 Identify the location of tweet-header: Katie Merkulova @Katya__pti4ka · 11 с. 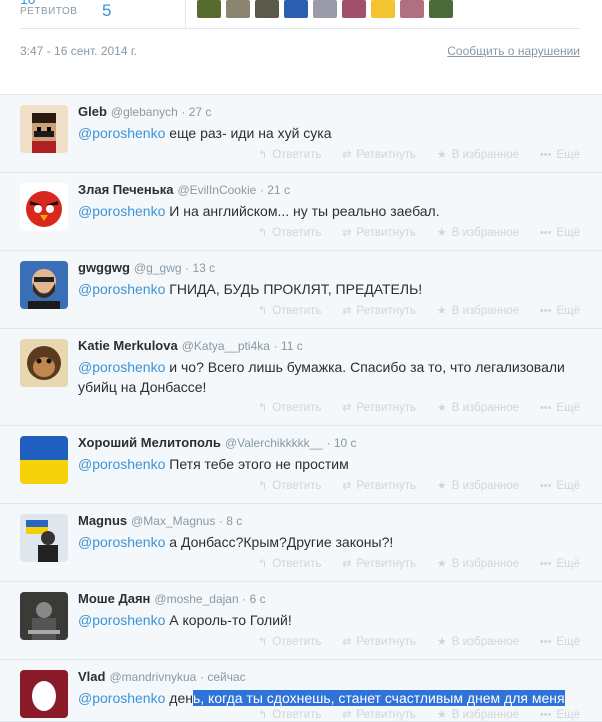
(190, 345).